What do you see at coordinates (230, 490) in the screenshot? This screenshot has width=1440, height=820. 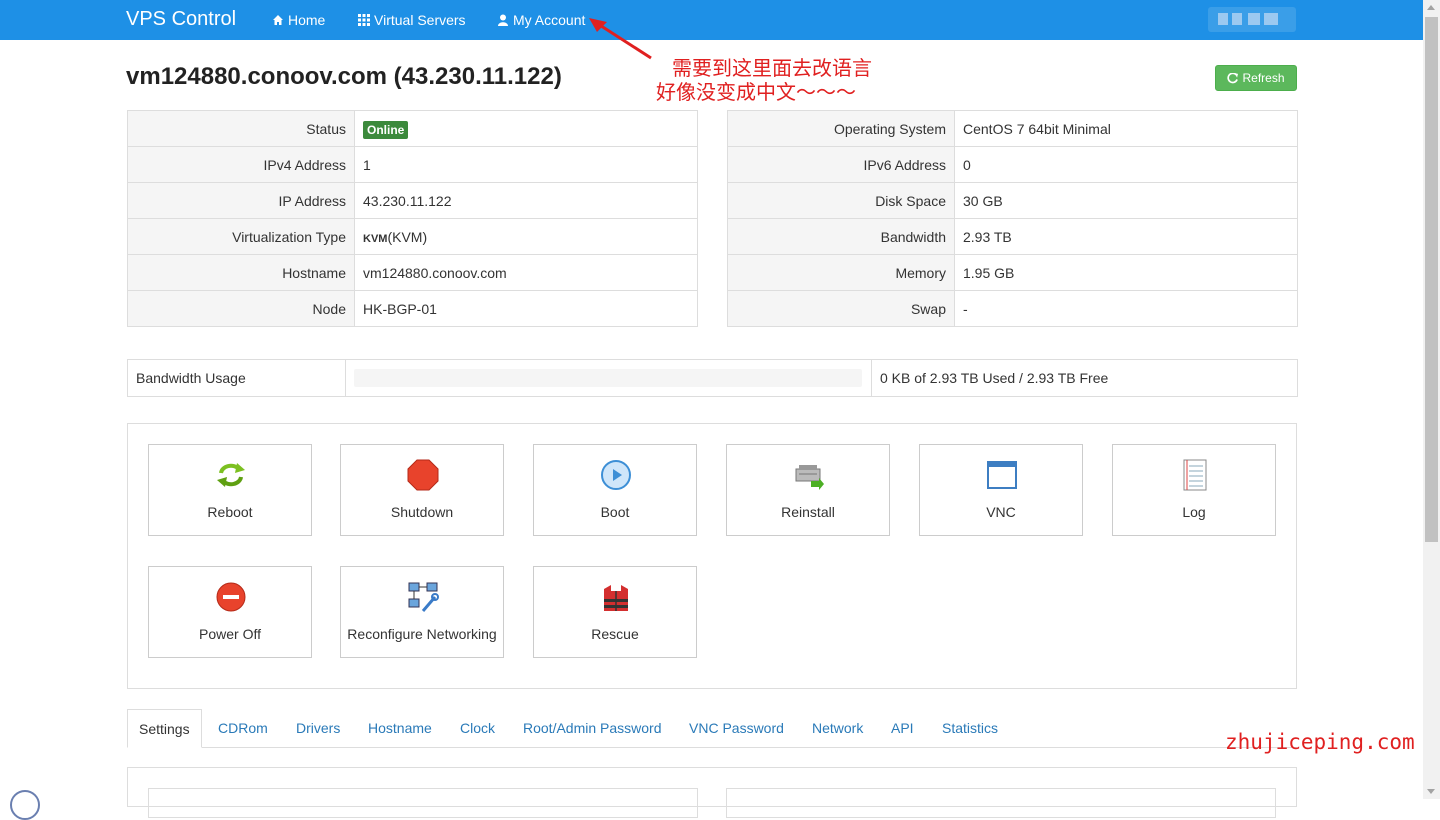 I see `reboot-button: Reboot` at bounding box center [230, 490].